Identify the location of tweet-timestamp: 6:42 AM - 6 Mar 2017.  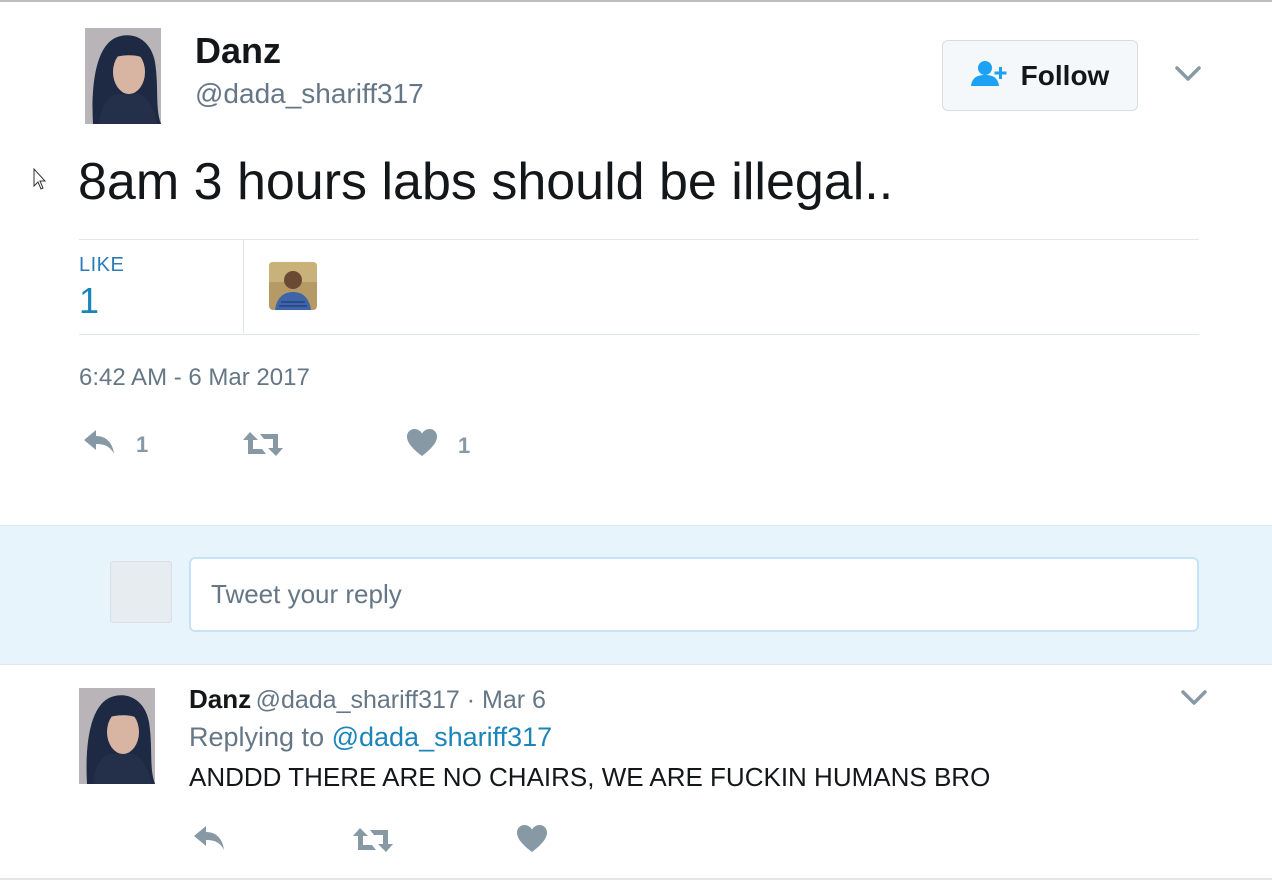
(194, 378).